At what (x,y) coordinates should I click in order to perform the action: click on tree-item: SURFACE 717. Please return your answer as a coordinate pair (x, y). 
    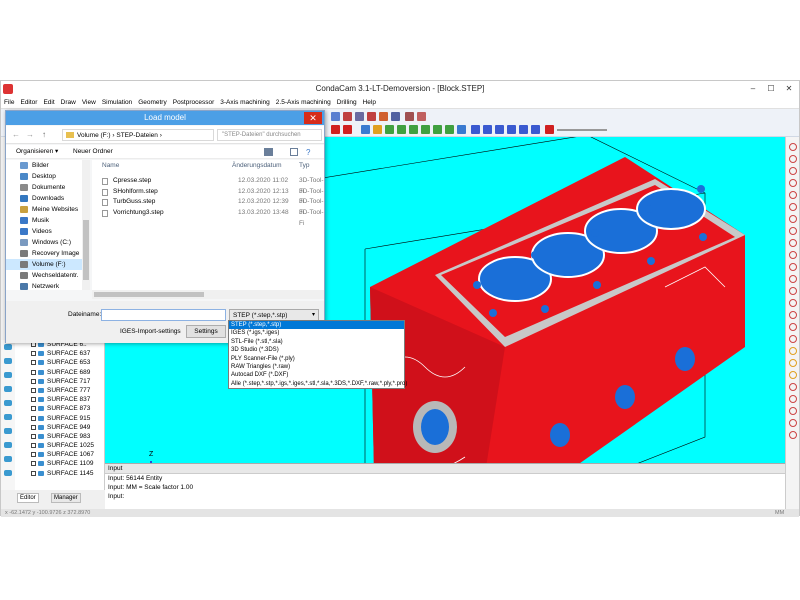
    Looking at the image, I should click on (59, 381).